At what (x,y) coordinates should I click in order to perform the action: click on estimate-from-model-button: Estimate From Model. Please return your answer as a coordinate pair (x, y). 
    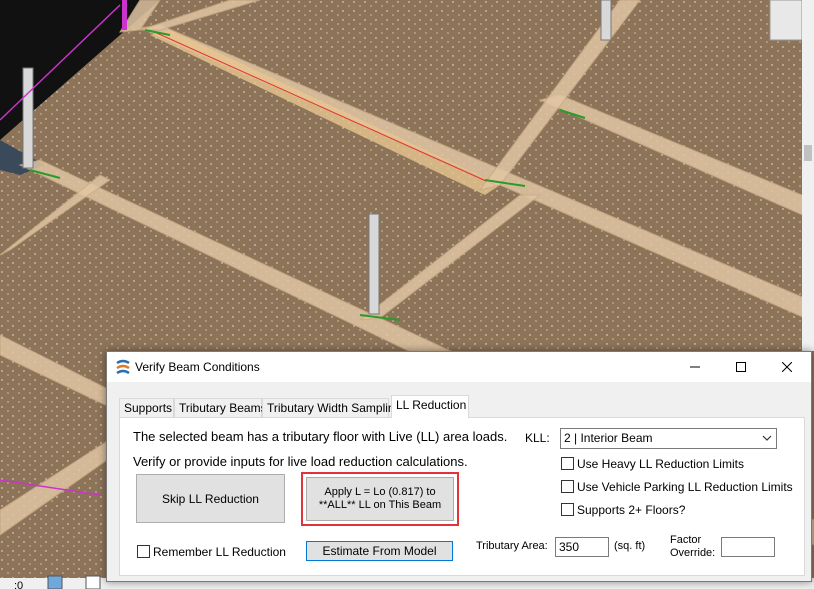
    Looking at the image, I should click on (379, 551).